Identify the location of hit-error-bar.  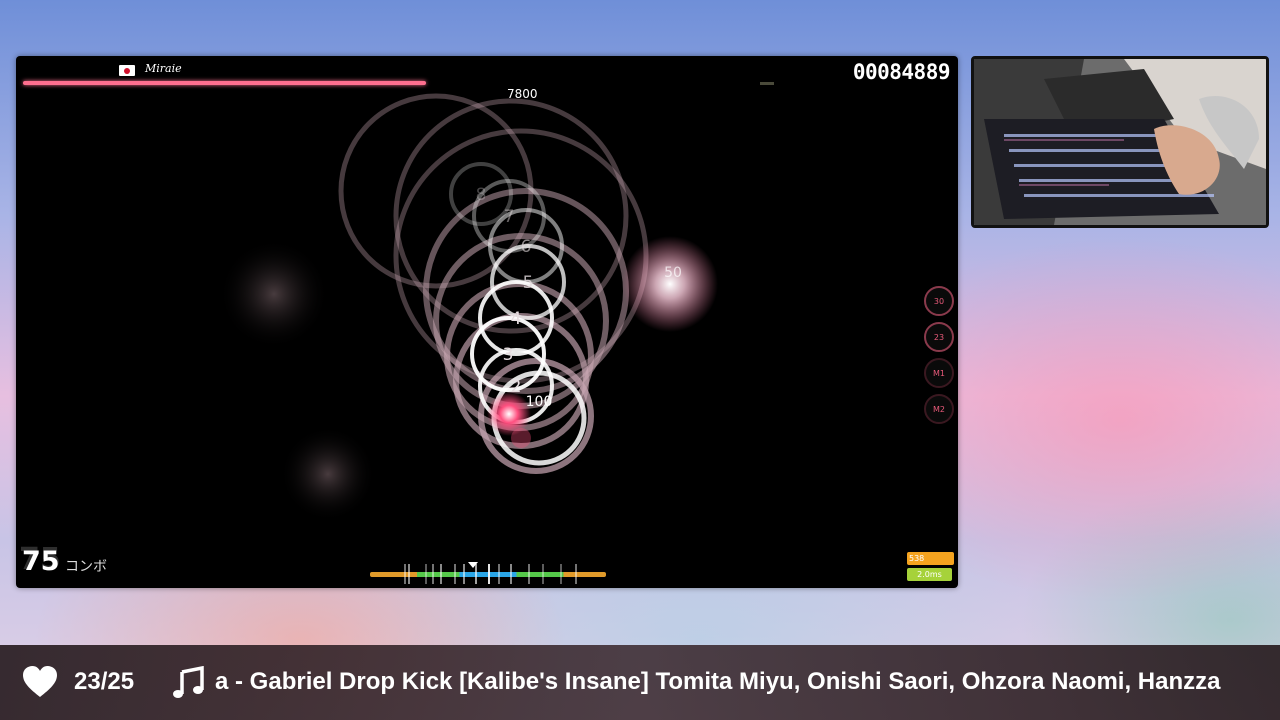
(488, 574).